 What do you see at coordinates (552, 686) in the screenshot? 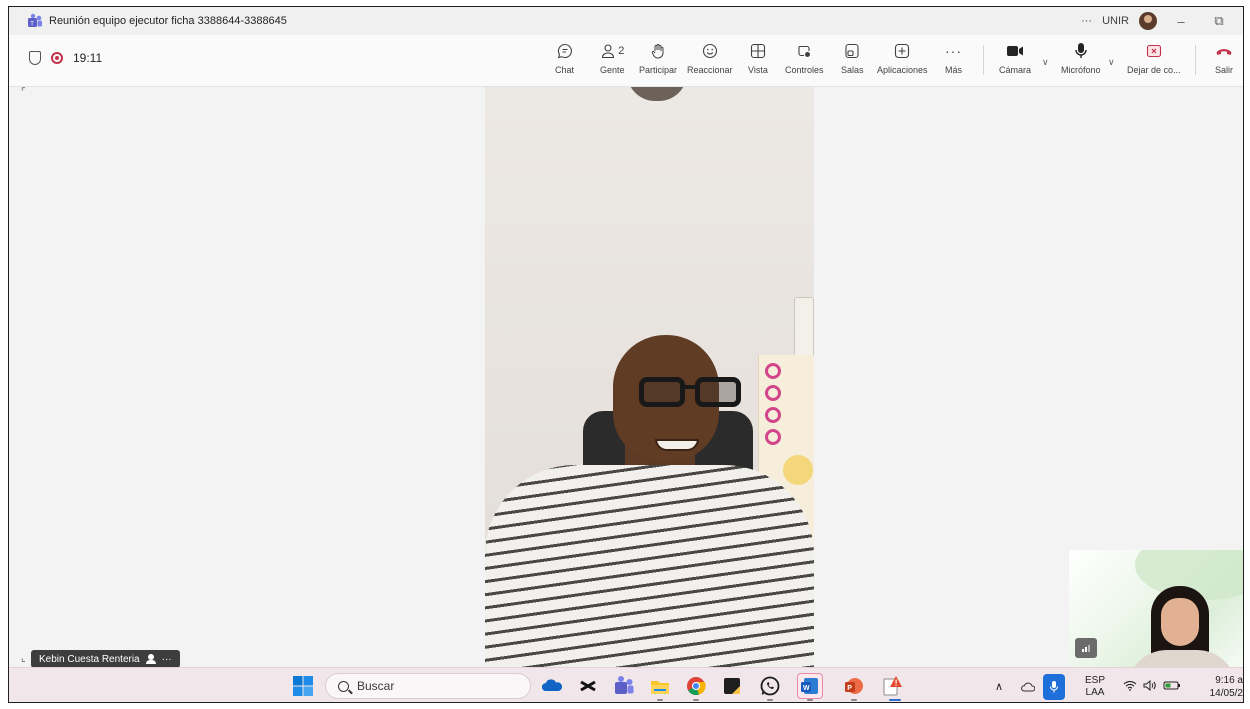
I see `onedrive-icon` at bounding box center [552, 686].